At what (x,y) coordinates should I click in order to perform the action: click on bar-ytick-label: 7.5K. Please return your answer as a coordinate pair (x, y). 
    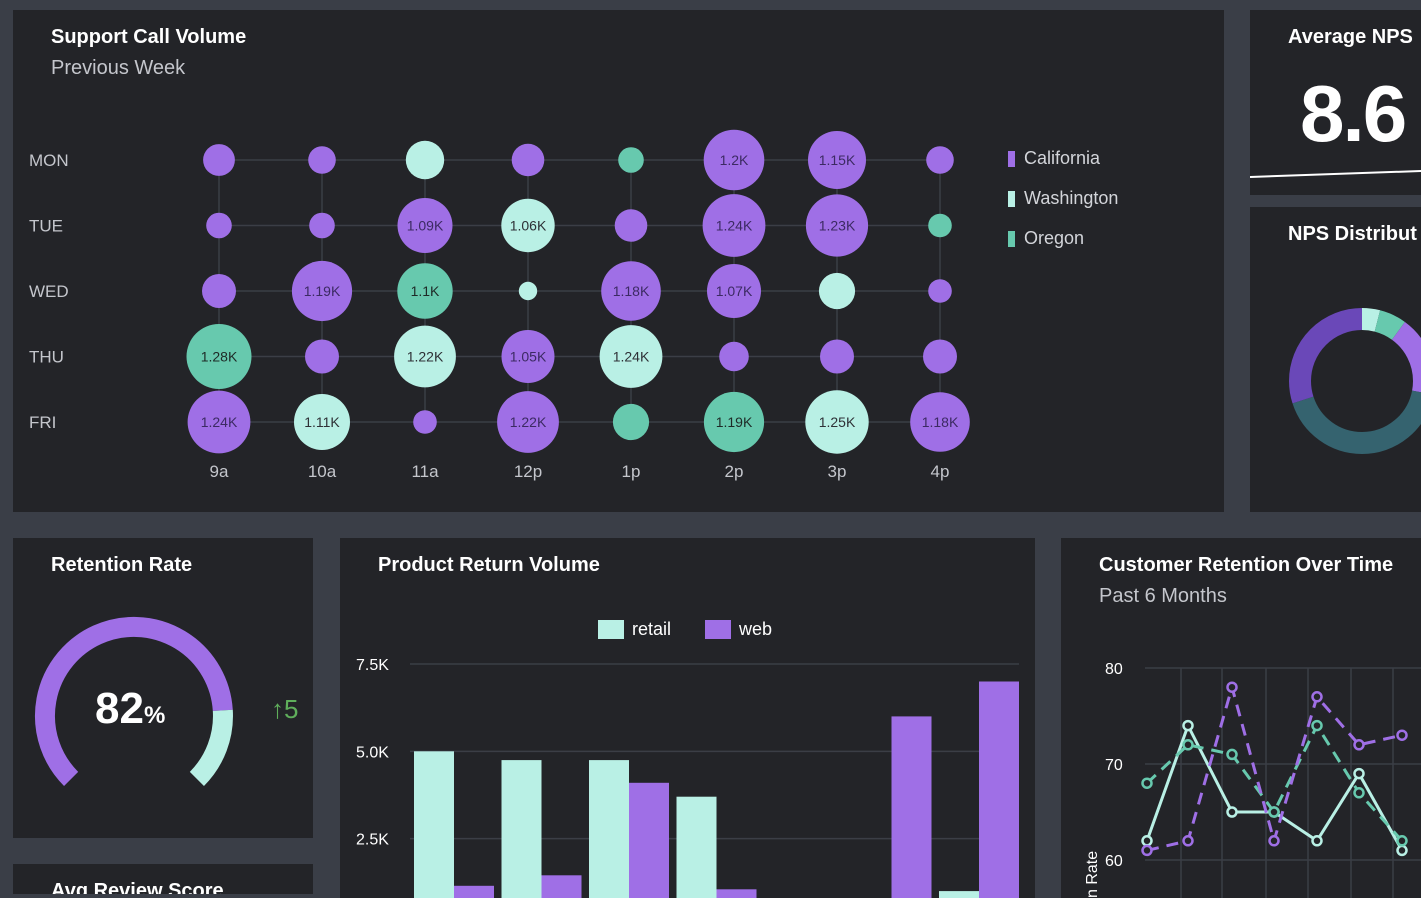
    Looking at the image, I should click on (372, 665).